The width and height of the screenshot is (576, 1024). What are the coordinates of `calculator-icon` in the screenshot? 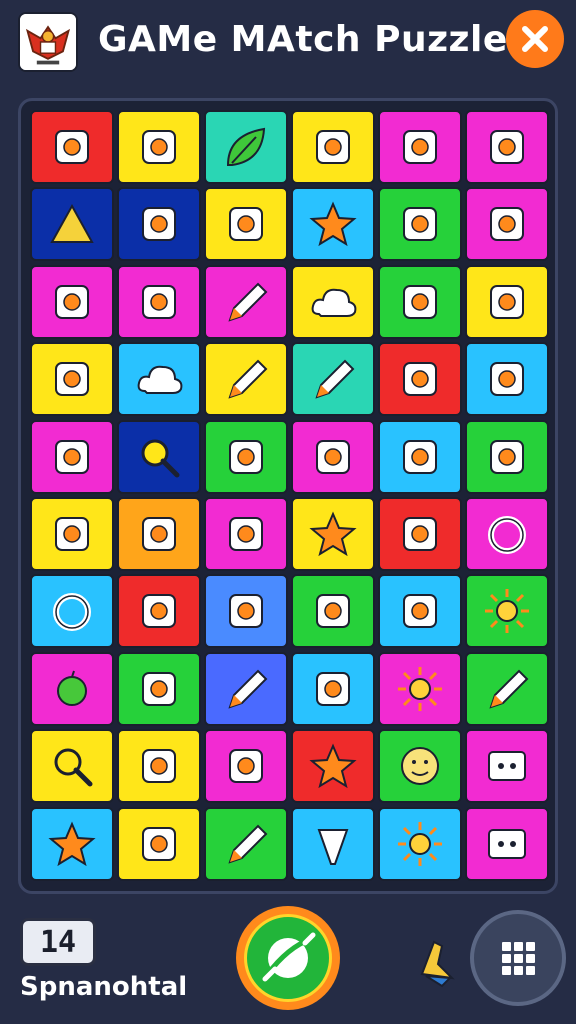 It's located at (333, 688).